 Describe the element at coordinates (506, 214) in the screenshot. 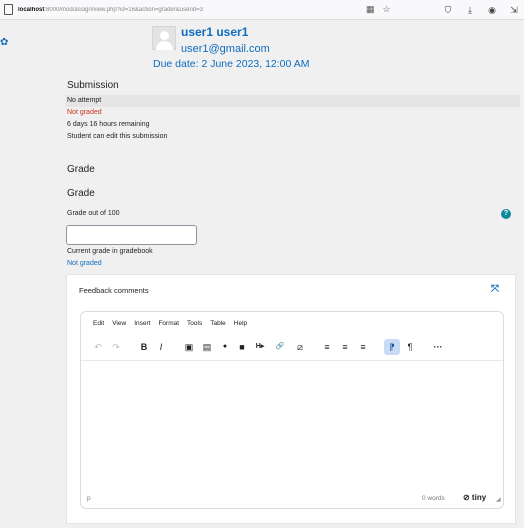

I see `help-icon: ?` at that location.